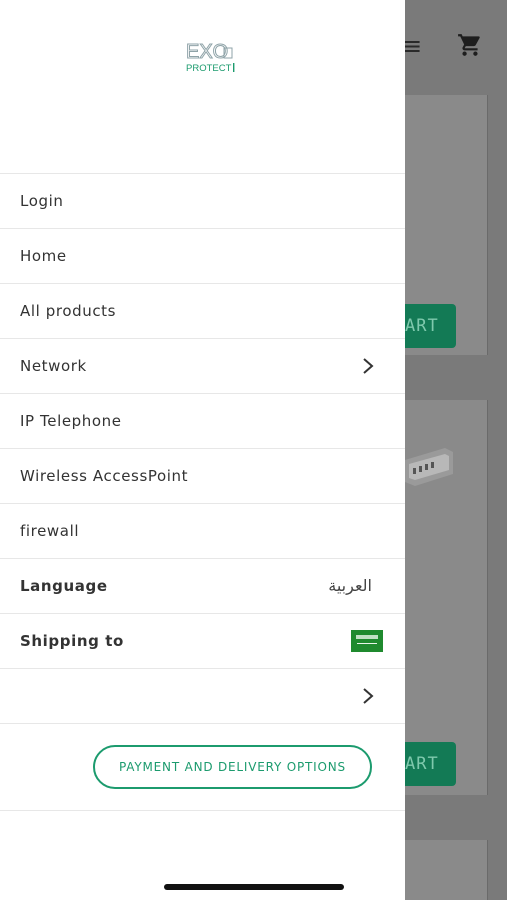 The image size is (507, 900). I want to click on shopping-cart-icon, so click(470, 45).